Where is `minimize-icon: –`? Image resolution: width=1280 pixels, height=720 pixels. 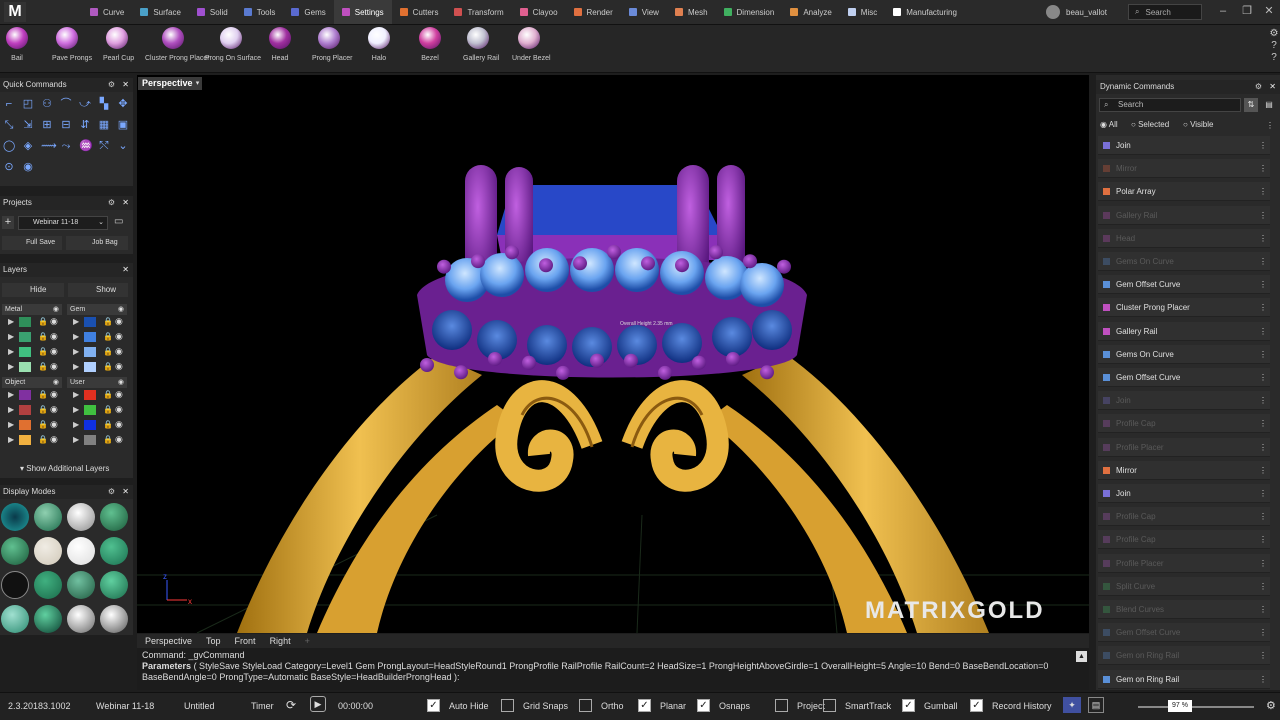 minimize-icon: – is located at coordinates (1223, 11).